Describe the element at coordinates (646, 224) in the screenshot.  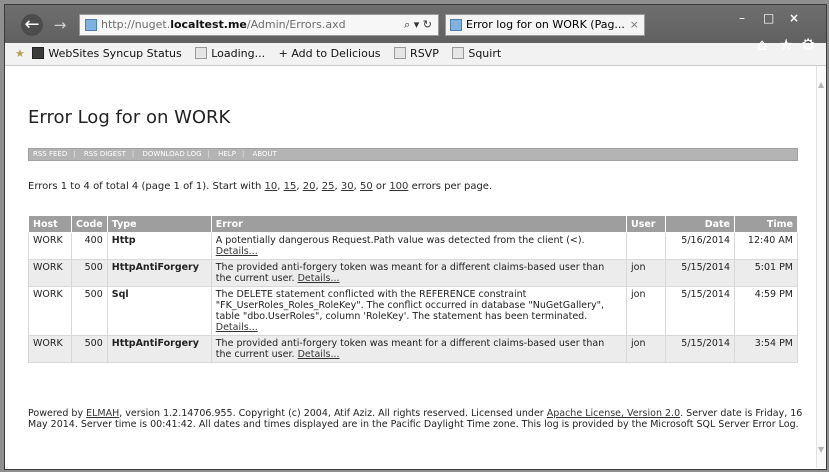
I see `column-header-user: User` at that location.